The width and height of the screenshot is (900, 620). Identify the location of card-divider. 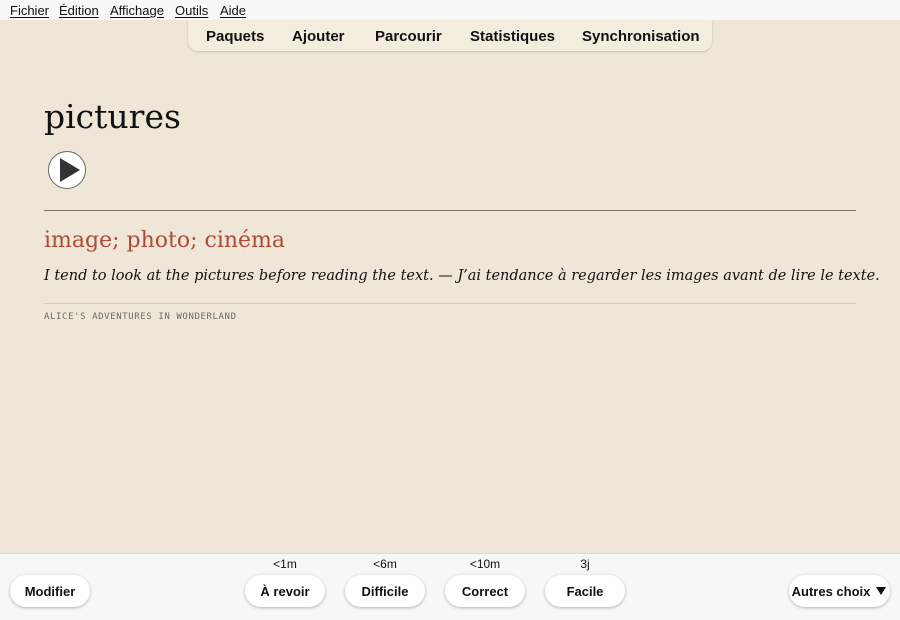
(450, 210).